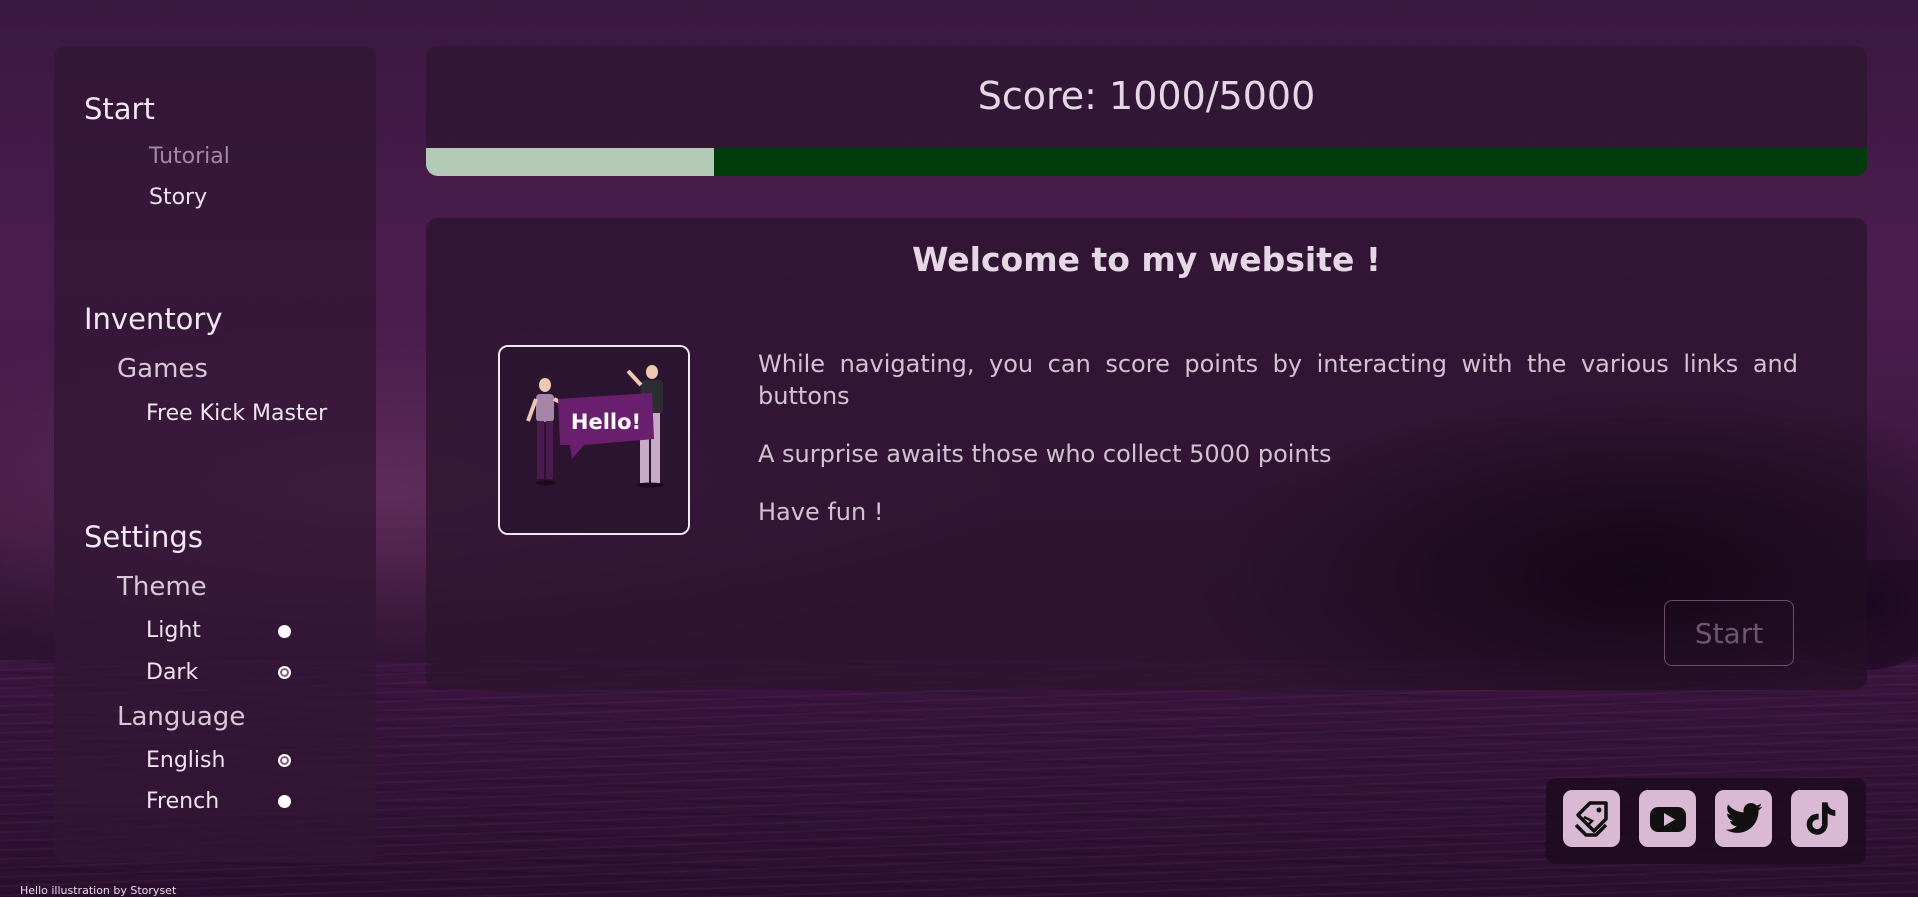  Describe the element at coordinates (173, 630) in the screenshot. I see `theme-option-light-label: Light` at that location.